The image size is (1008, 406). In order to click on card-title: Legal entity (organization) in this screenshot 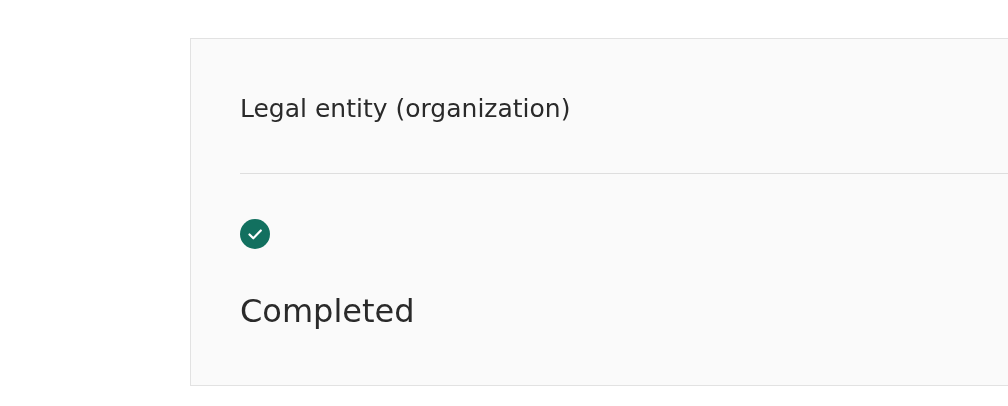, I will do `click(406, 109)`.